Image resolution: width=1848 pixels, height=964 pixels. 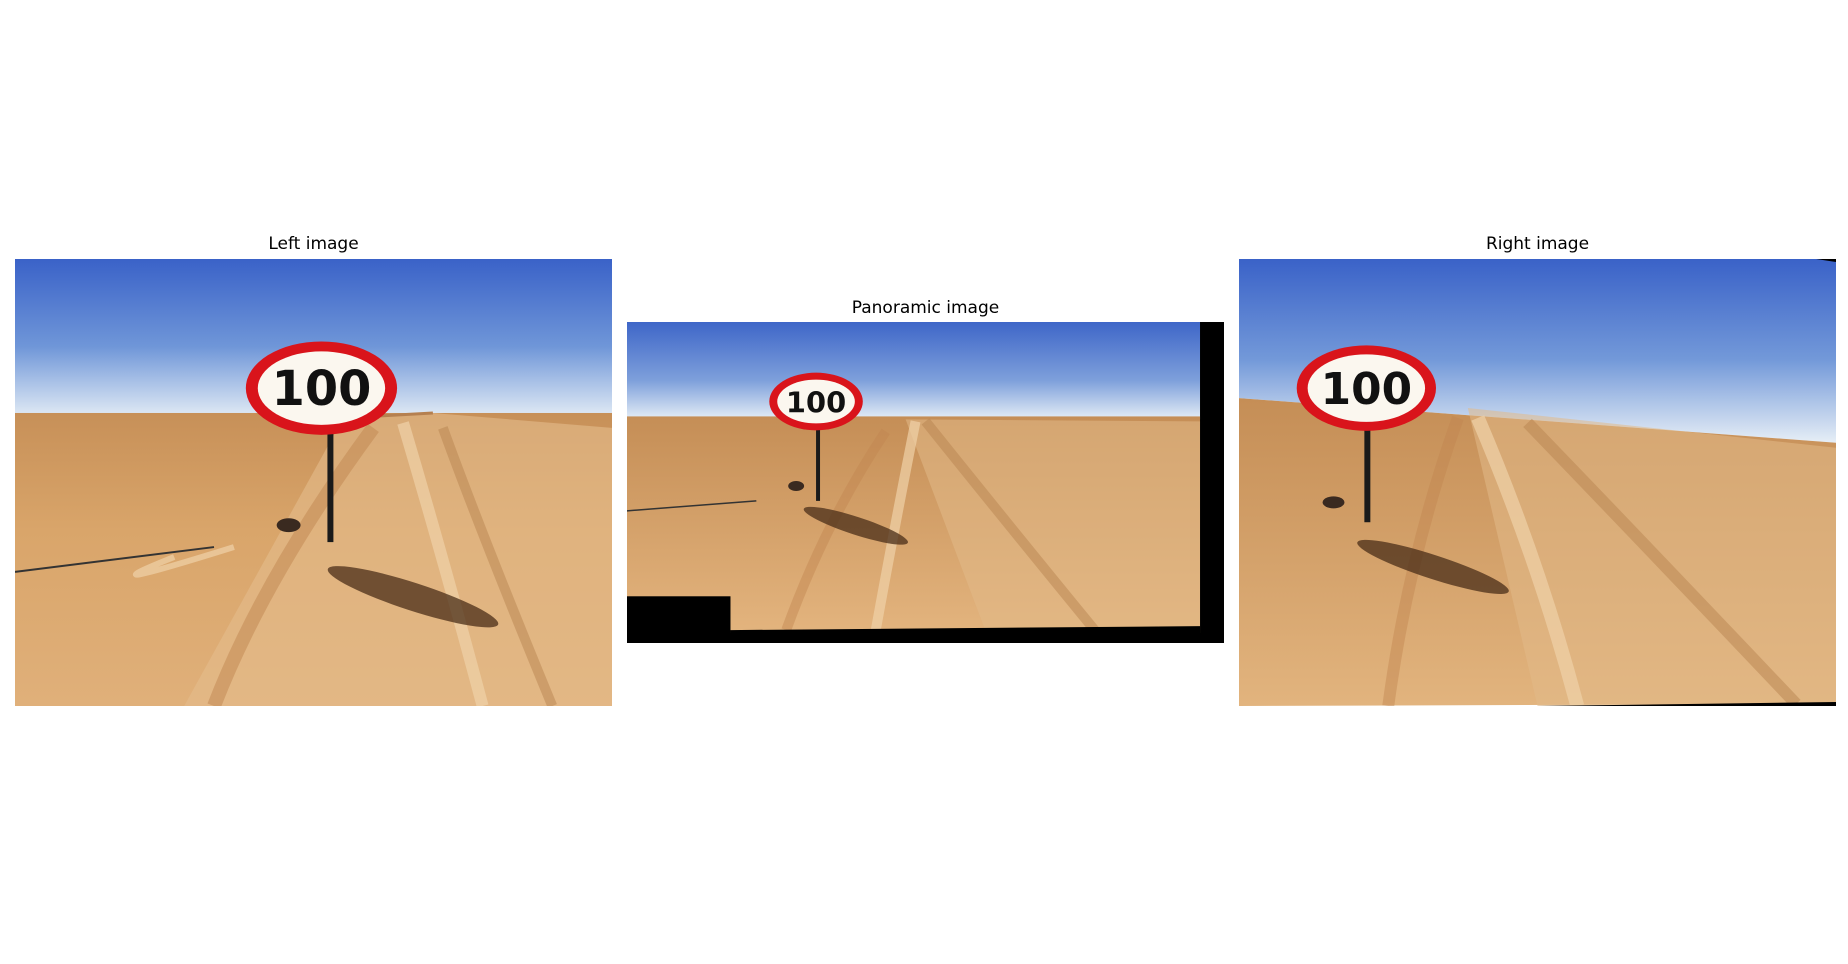 I want to click on right-image: 100, so click(x=1537, y=482).